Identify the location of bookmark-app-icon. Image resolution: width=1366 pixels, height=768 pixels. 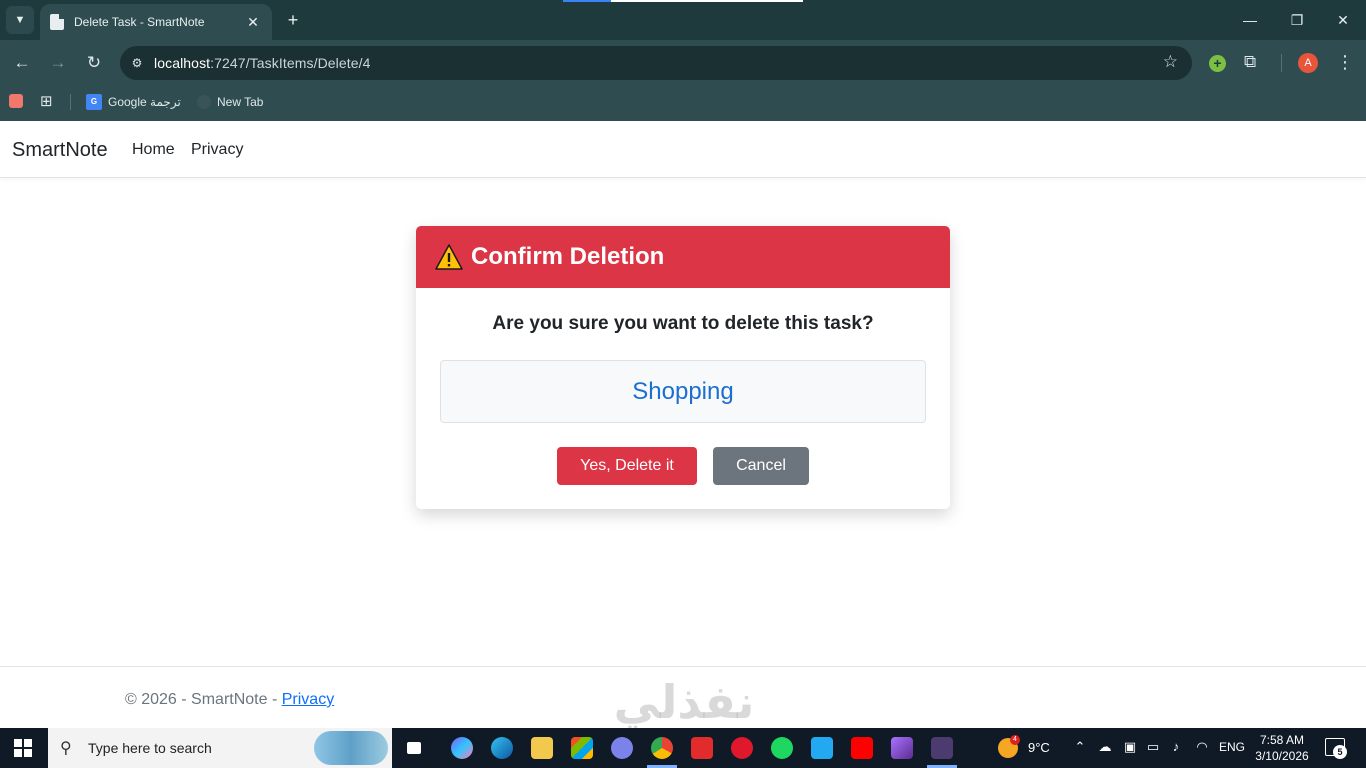
(16, 101).